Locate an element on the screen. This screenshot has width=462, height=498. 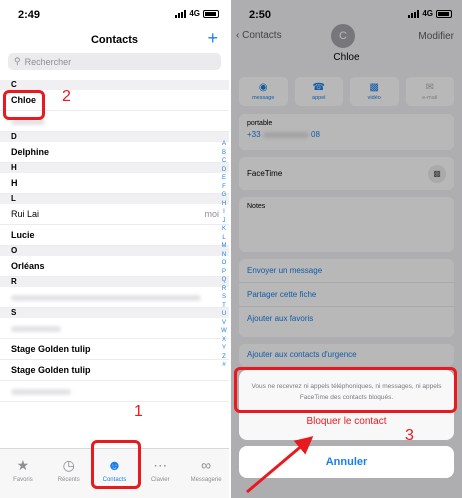
add-contact-button: + is located at coordinates (212, 38).